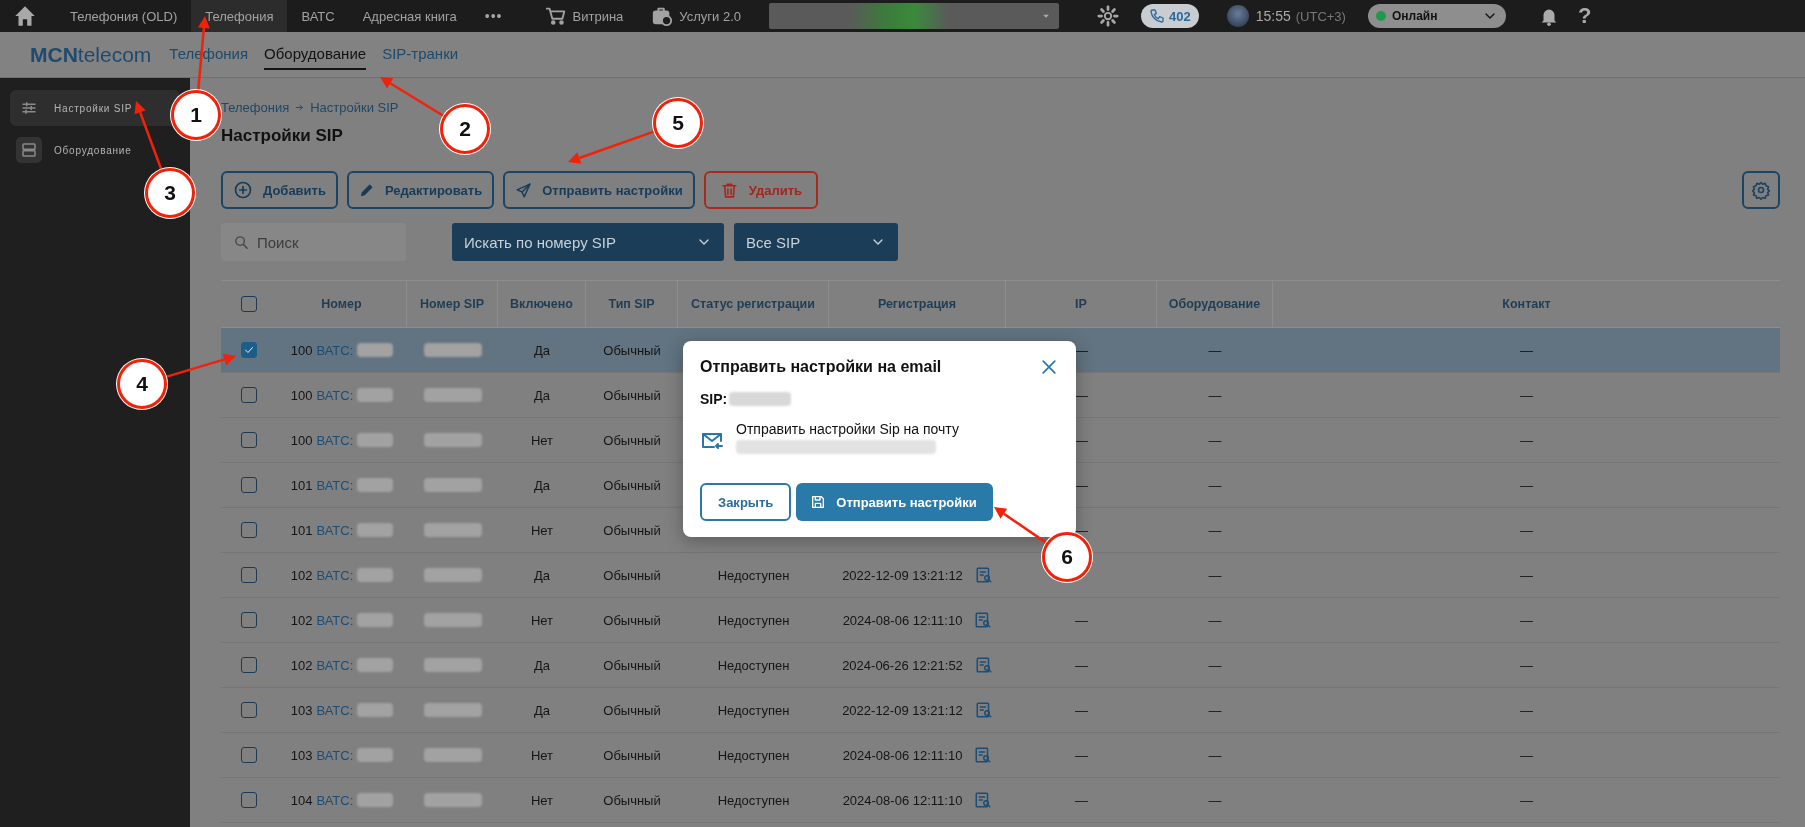 The image size is (1805, 827). What do you see at coordinates (301, 800) in the screenshot?
I see `table-cell: 104` at bounding box center [301, 800].